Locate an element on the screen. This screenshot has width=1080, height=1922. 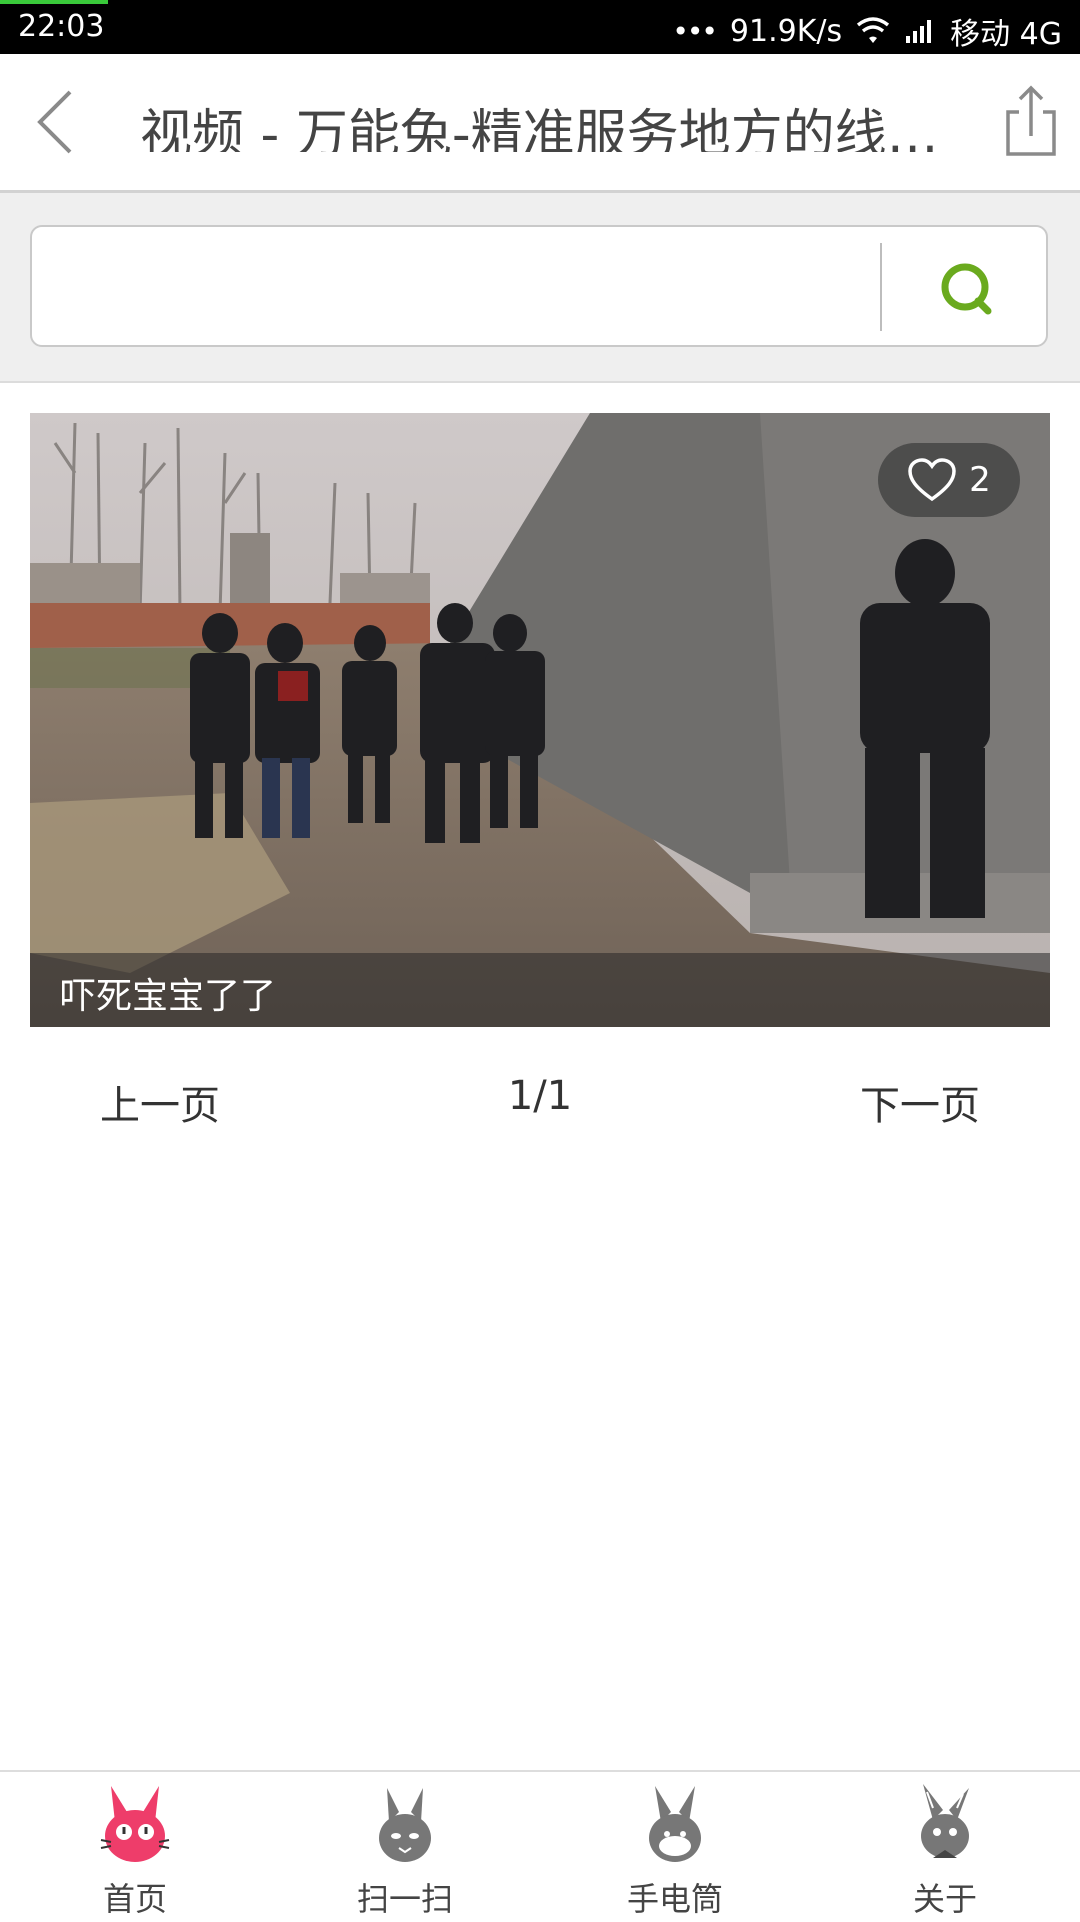
rabbit-scan-icon is located at coordinates (405, 1825).